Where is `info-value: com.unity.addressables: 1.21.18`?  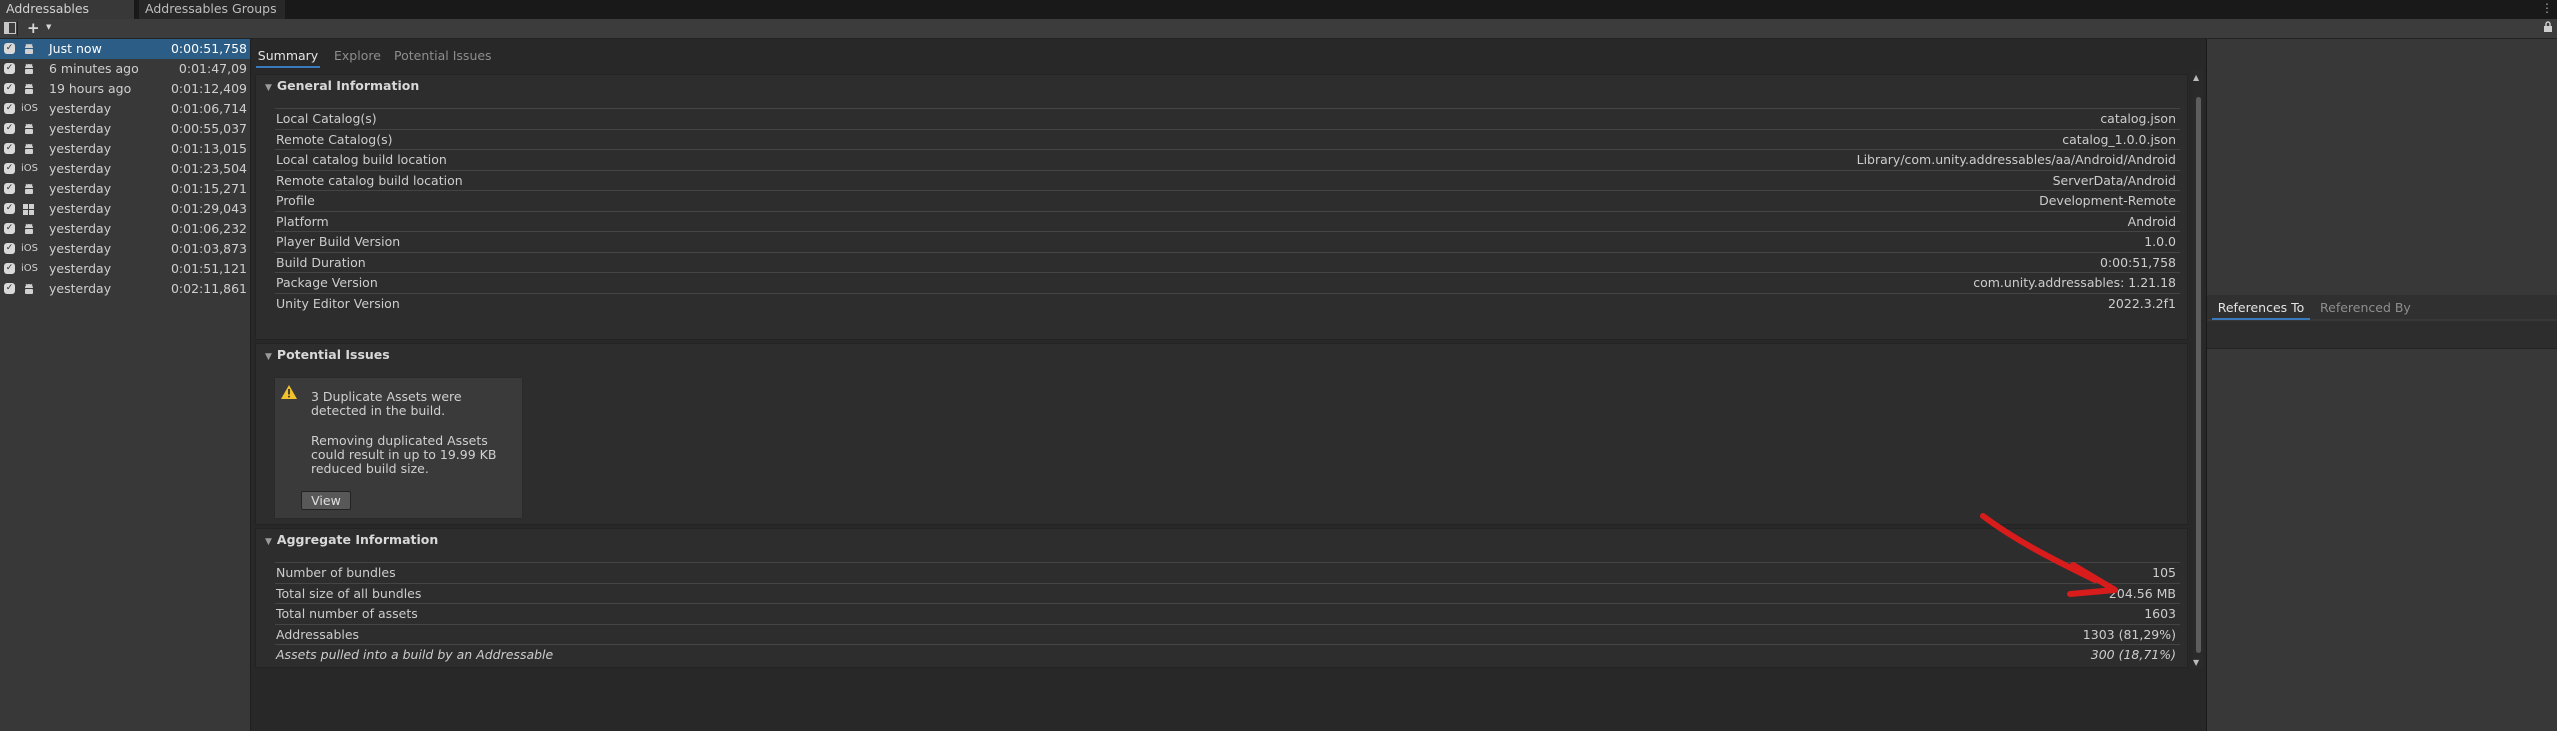 info-value: com.unity.addressables: 1.21.18 is located at coordinates (2074, 282).